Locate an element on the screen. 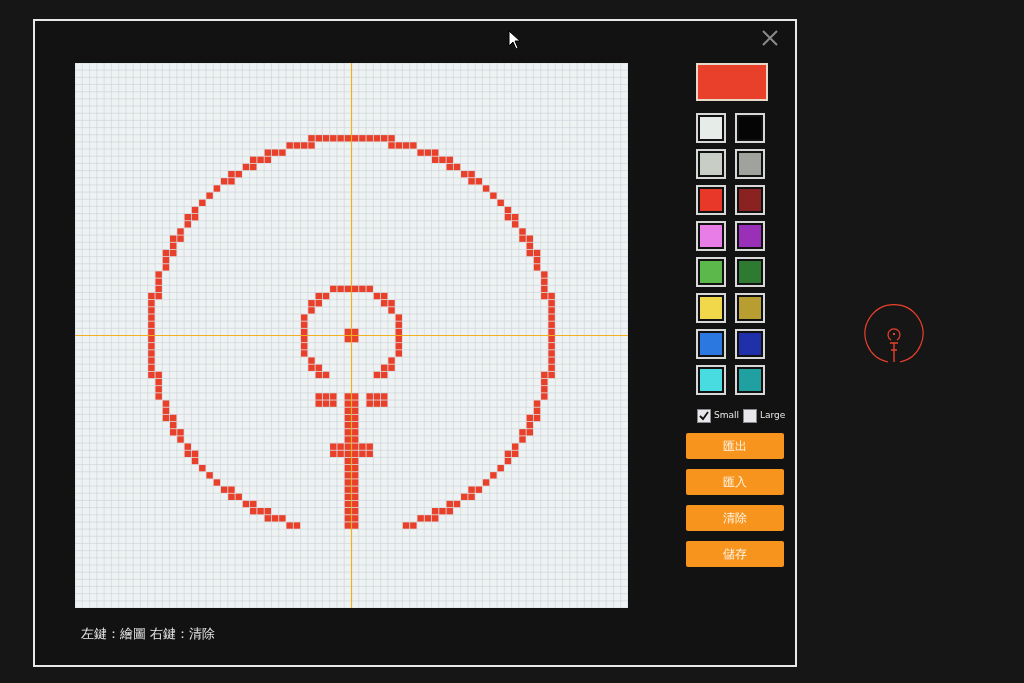 The height and width of the screenshot is (683, 1024). action-button: 儲存 is located at coordinates (735, 554).